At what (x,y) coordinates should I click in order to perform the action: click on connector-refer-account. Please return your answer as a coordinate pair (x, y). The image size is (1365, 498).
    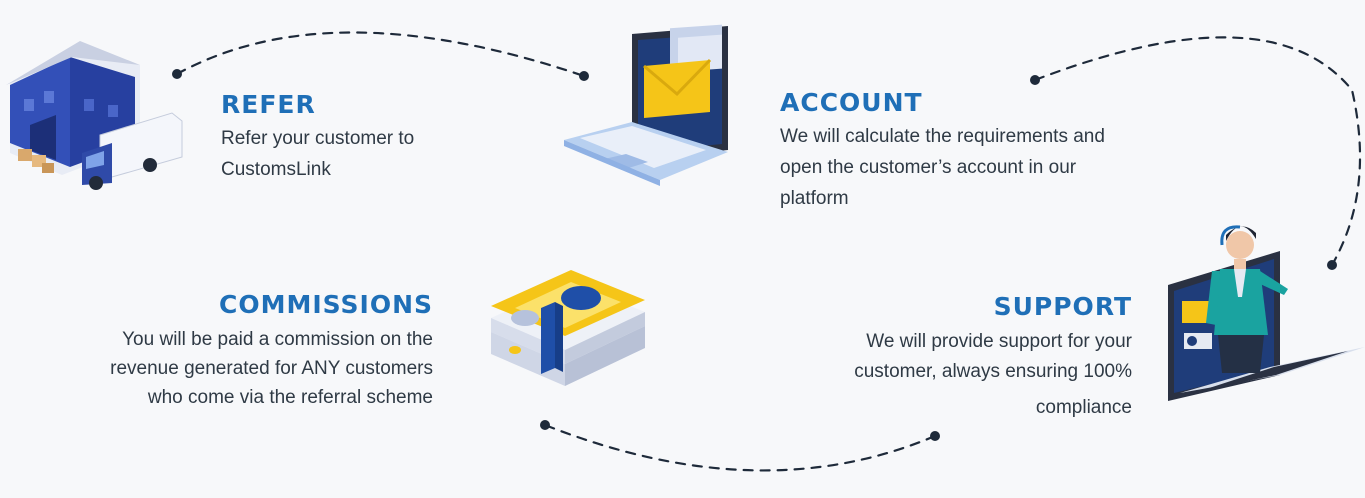
    Looking at the image, I should click on (380, 54).